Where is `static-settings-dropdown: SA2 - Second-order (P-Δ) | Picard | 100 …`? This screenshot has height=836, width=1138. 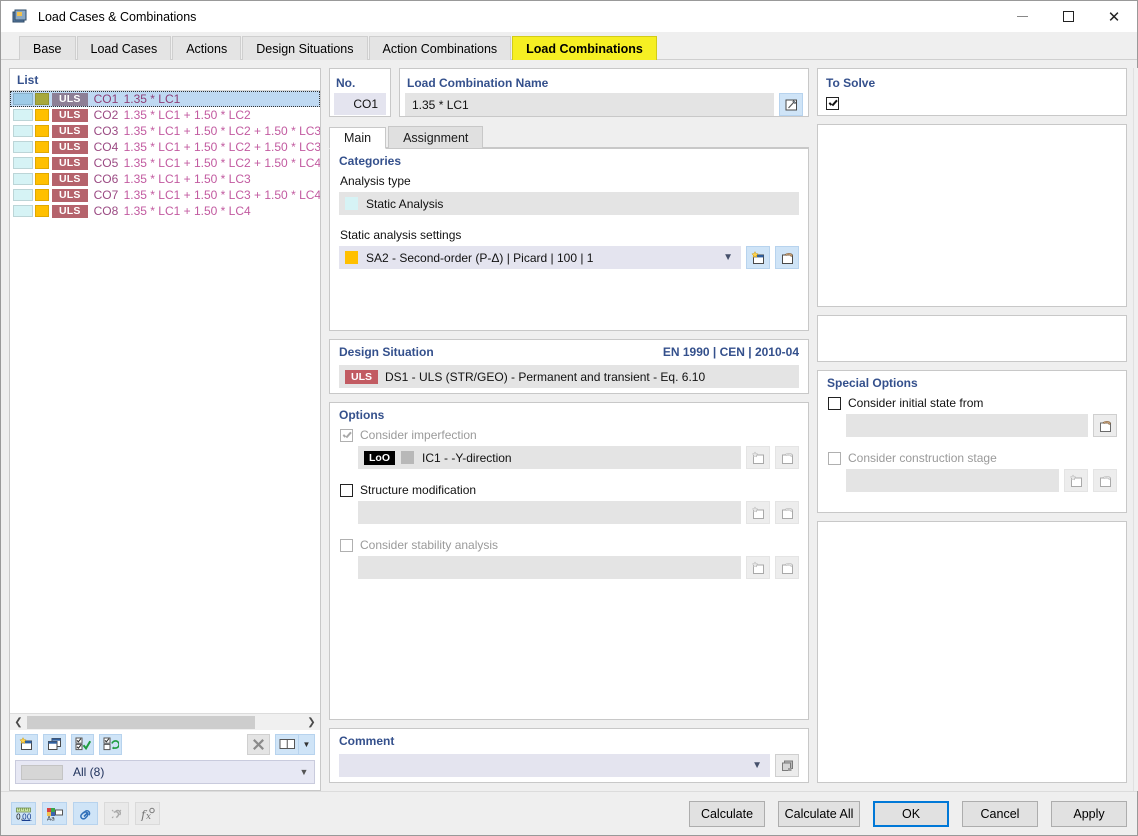
static-settings-dropdown: SA2 - Second-order (P-Δ) | Picard | 100 … is located at coordinates (540, 257).